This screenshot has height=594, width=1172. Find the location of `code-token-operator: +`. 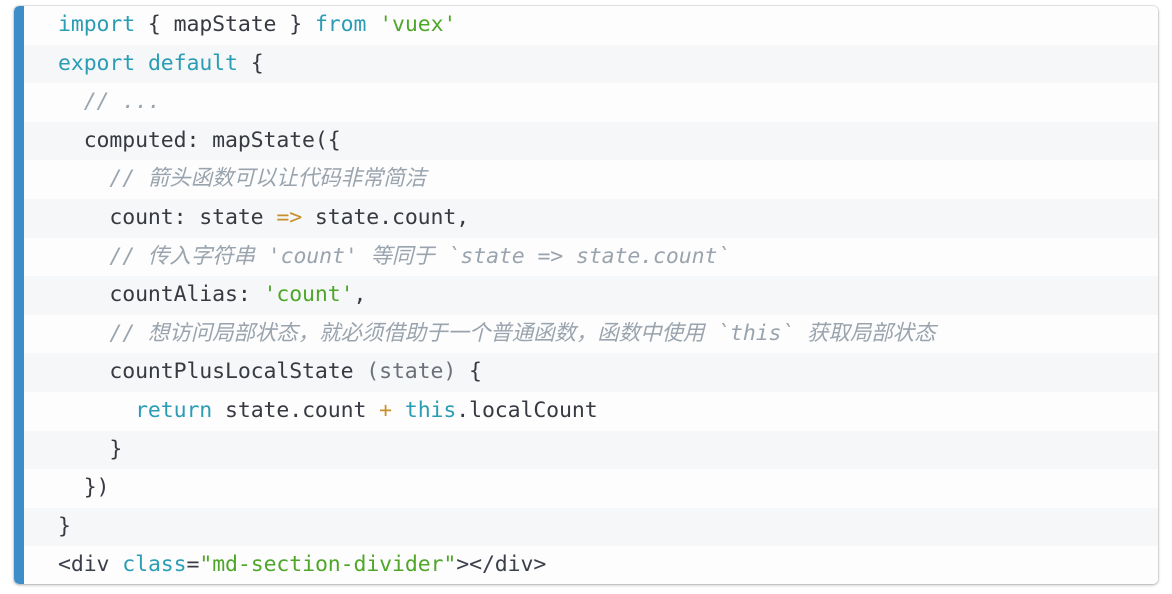

code-token-operator: + is located at coordinates (385, 410).